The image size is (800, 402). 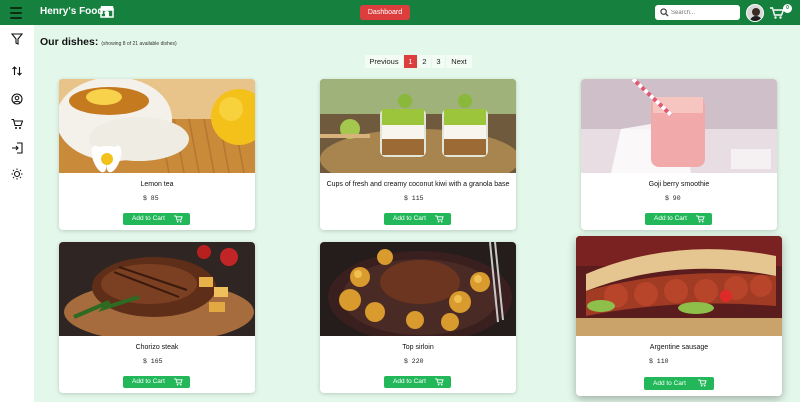 I want to click on dish-name: Top sirloin, so click(x=418, y=347).